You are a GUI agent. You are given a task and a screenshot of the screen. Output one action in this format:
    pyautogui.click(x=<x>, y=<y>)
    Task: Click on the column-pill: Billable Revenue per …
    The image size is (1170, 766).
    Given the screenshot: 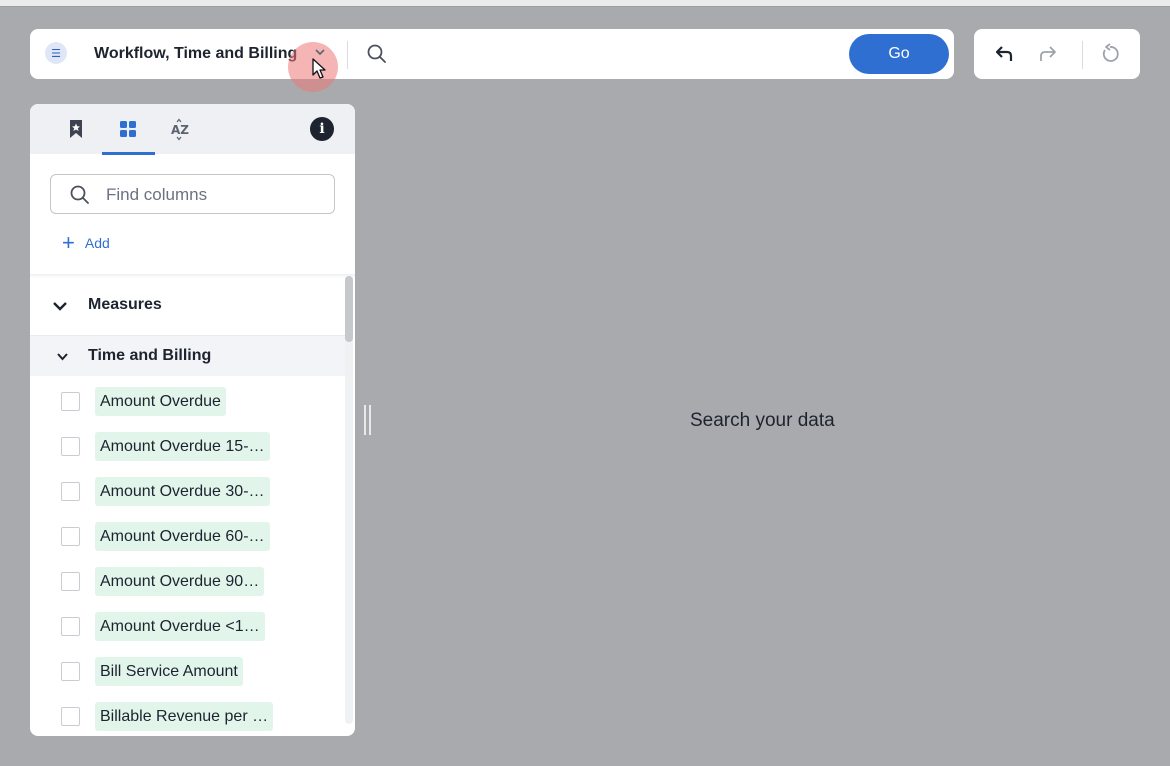 What is the action you would take?
    pyautogui.click(x=184, y=716)
    